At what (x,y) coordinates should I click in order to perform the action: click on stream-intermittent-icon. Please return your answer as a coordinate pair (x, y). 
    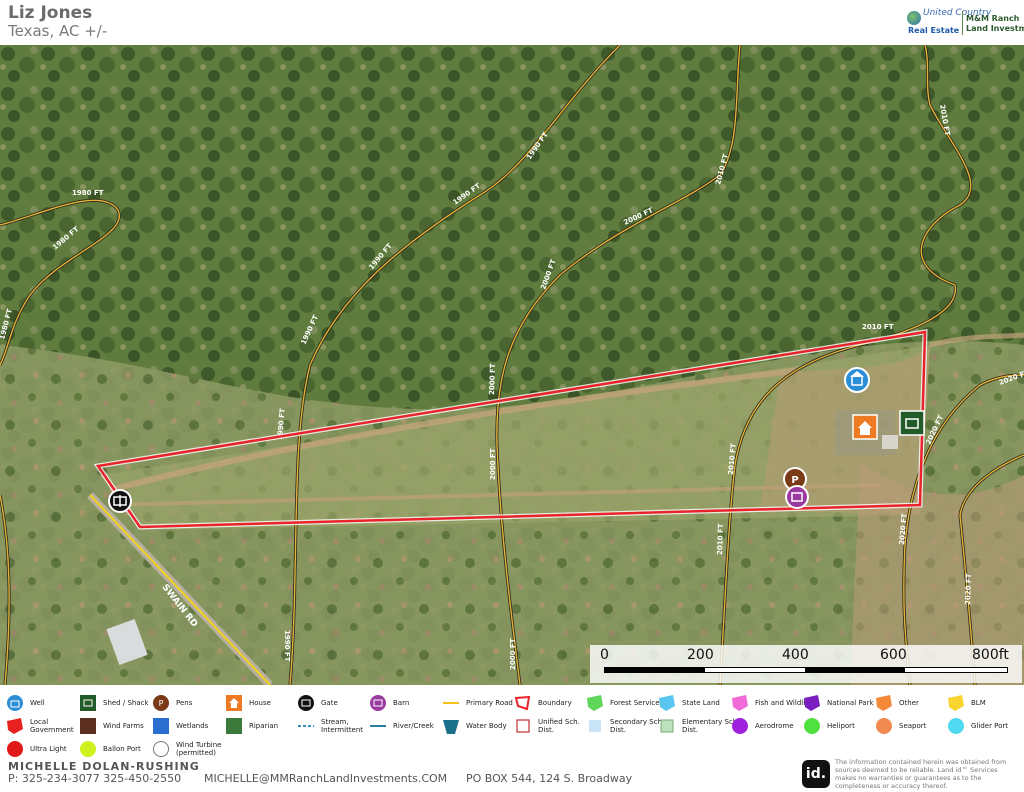
    Looking at the image, I should click on (306, 726).